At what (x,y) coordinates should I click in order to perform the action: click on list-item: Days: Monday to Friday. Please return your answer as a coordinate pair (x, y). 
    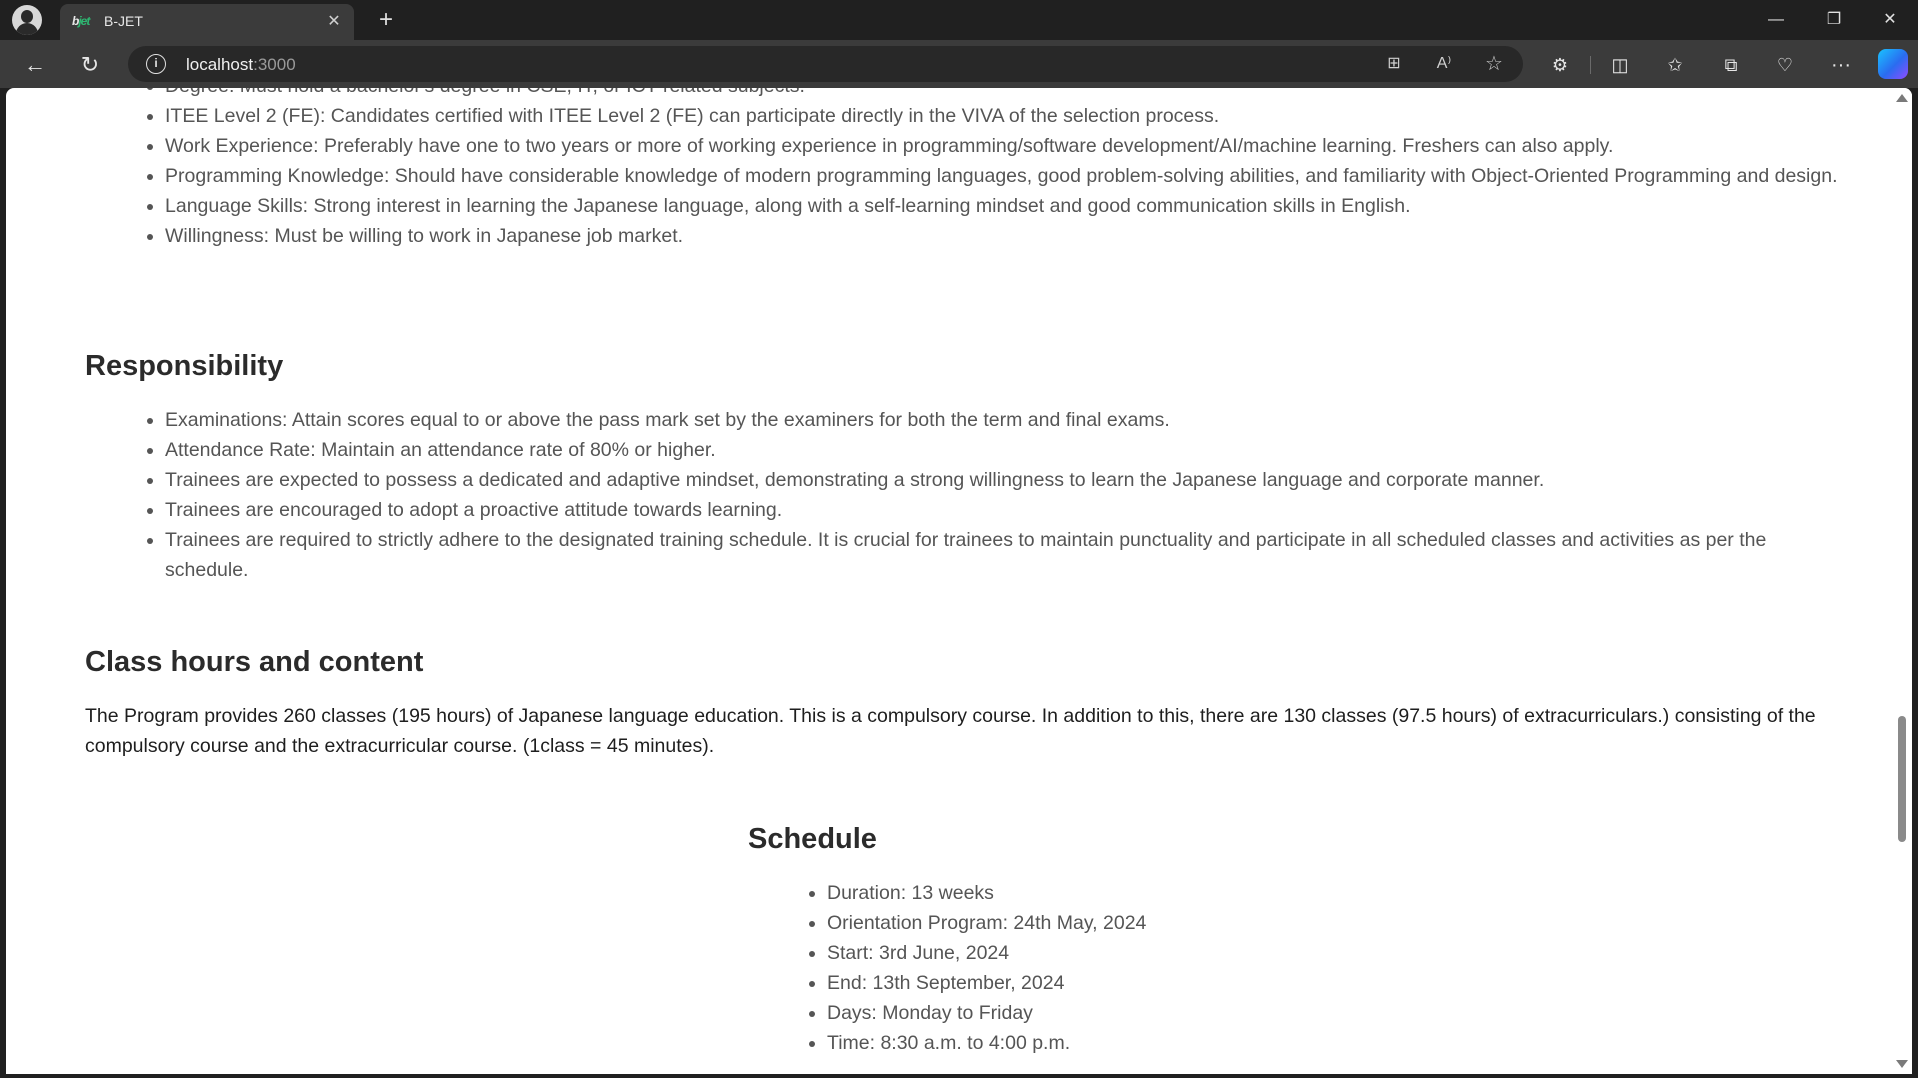
    Looking at the image, I should click on (1077, 1013).